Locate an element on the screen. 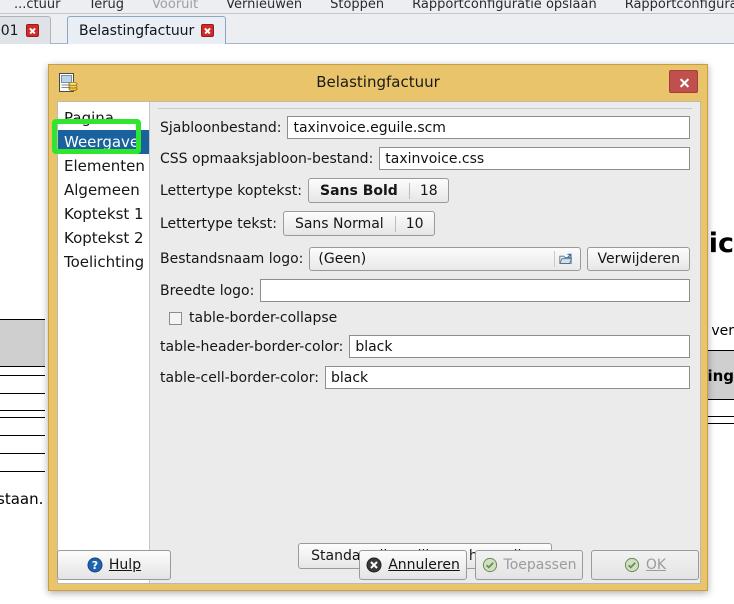  row-logo-width: Breedte logo: is located at coordinates (425, 290).